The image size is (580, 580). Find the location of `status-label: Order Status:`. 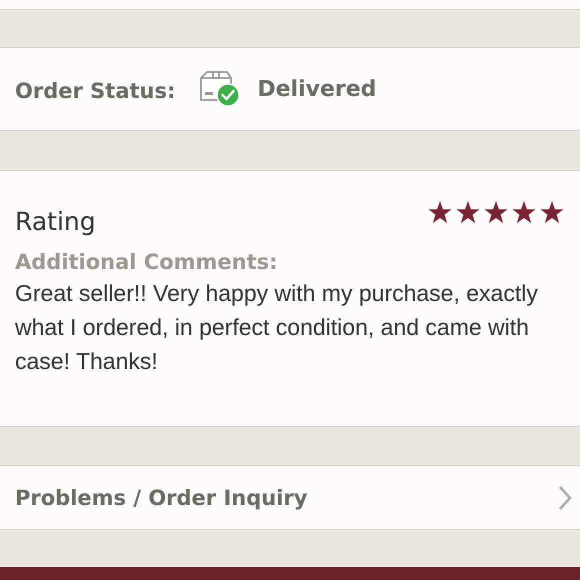

status-label: Order Status: is located at coordinates (95, 91).